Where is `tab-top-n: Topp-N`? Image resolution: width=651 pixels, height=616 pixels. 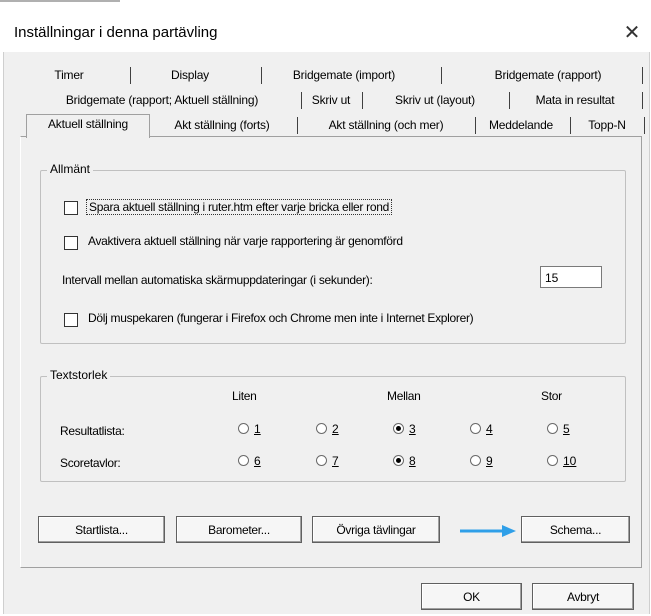
tab-top-n: Topp-N is located at coordinates (607, 125).